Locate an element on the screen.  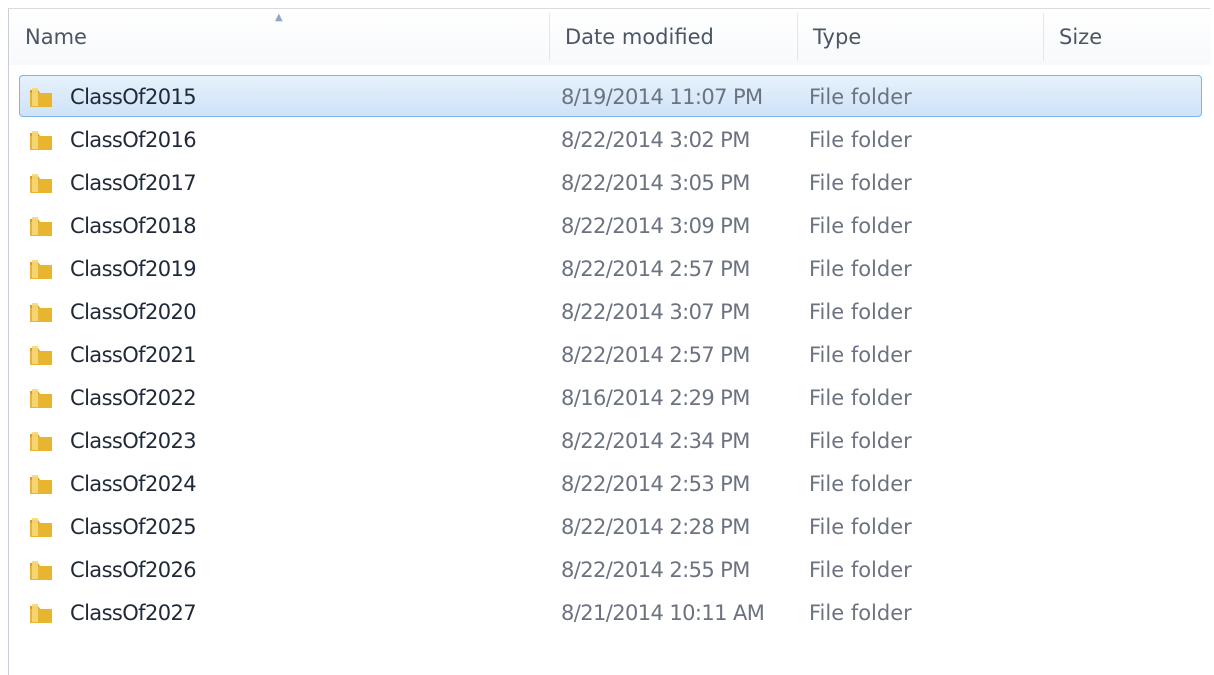
file-row: ClassOf2027 8/21/2014 10:11 AM File folder is located at coordinates (610, 612).